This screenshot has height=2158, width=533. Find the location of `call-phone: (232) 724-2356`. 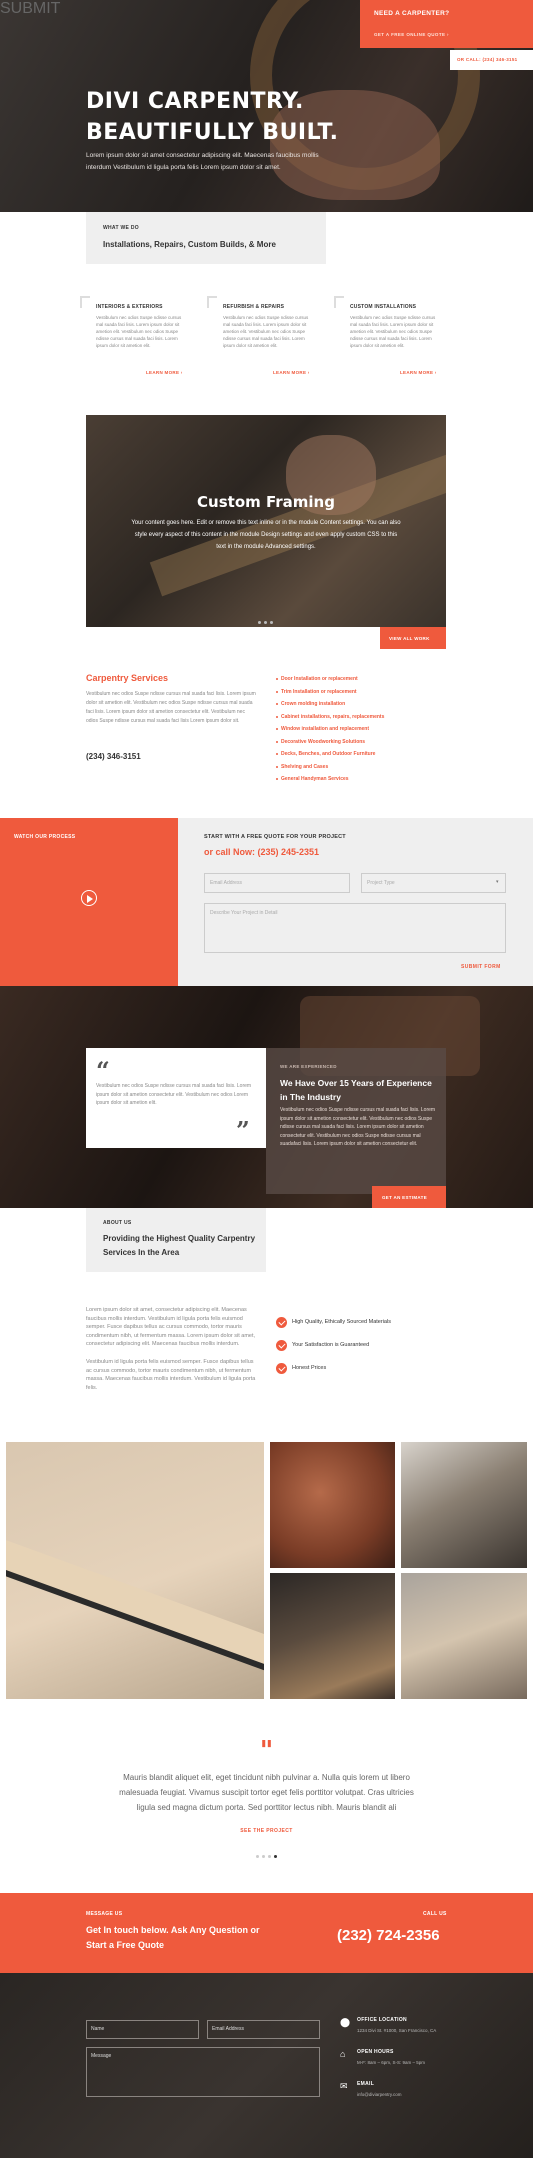

call-phone: (232) 724-2356 is located at coordinates (388, 1935).